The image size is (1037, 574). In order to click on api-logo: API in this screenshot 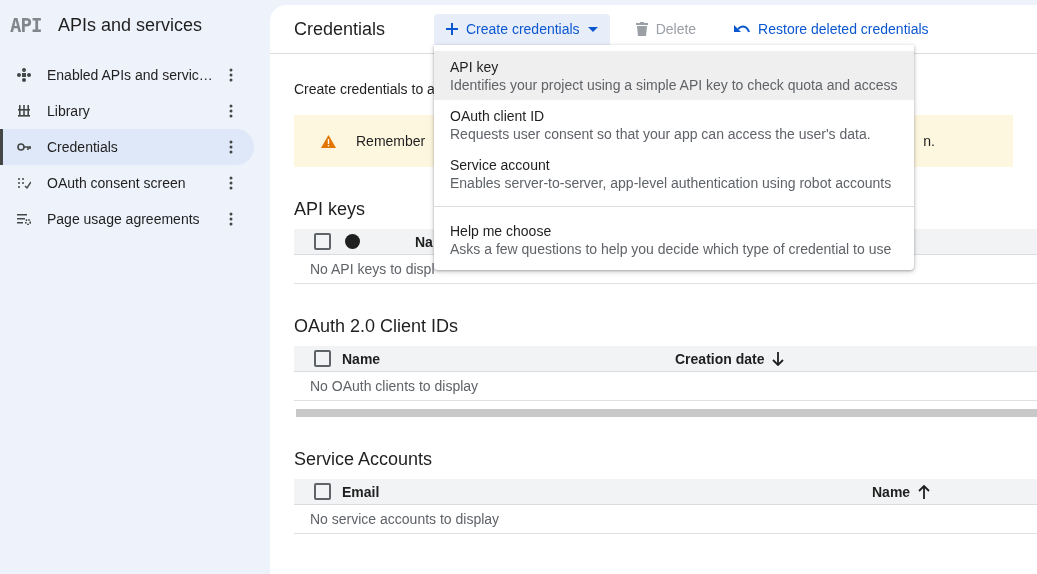, I will do `click(26, 25)`.